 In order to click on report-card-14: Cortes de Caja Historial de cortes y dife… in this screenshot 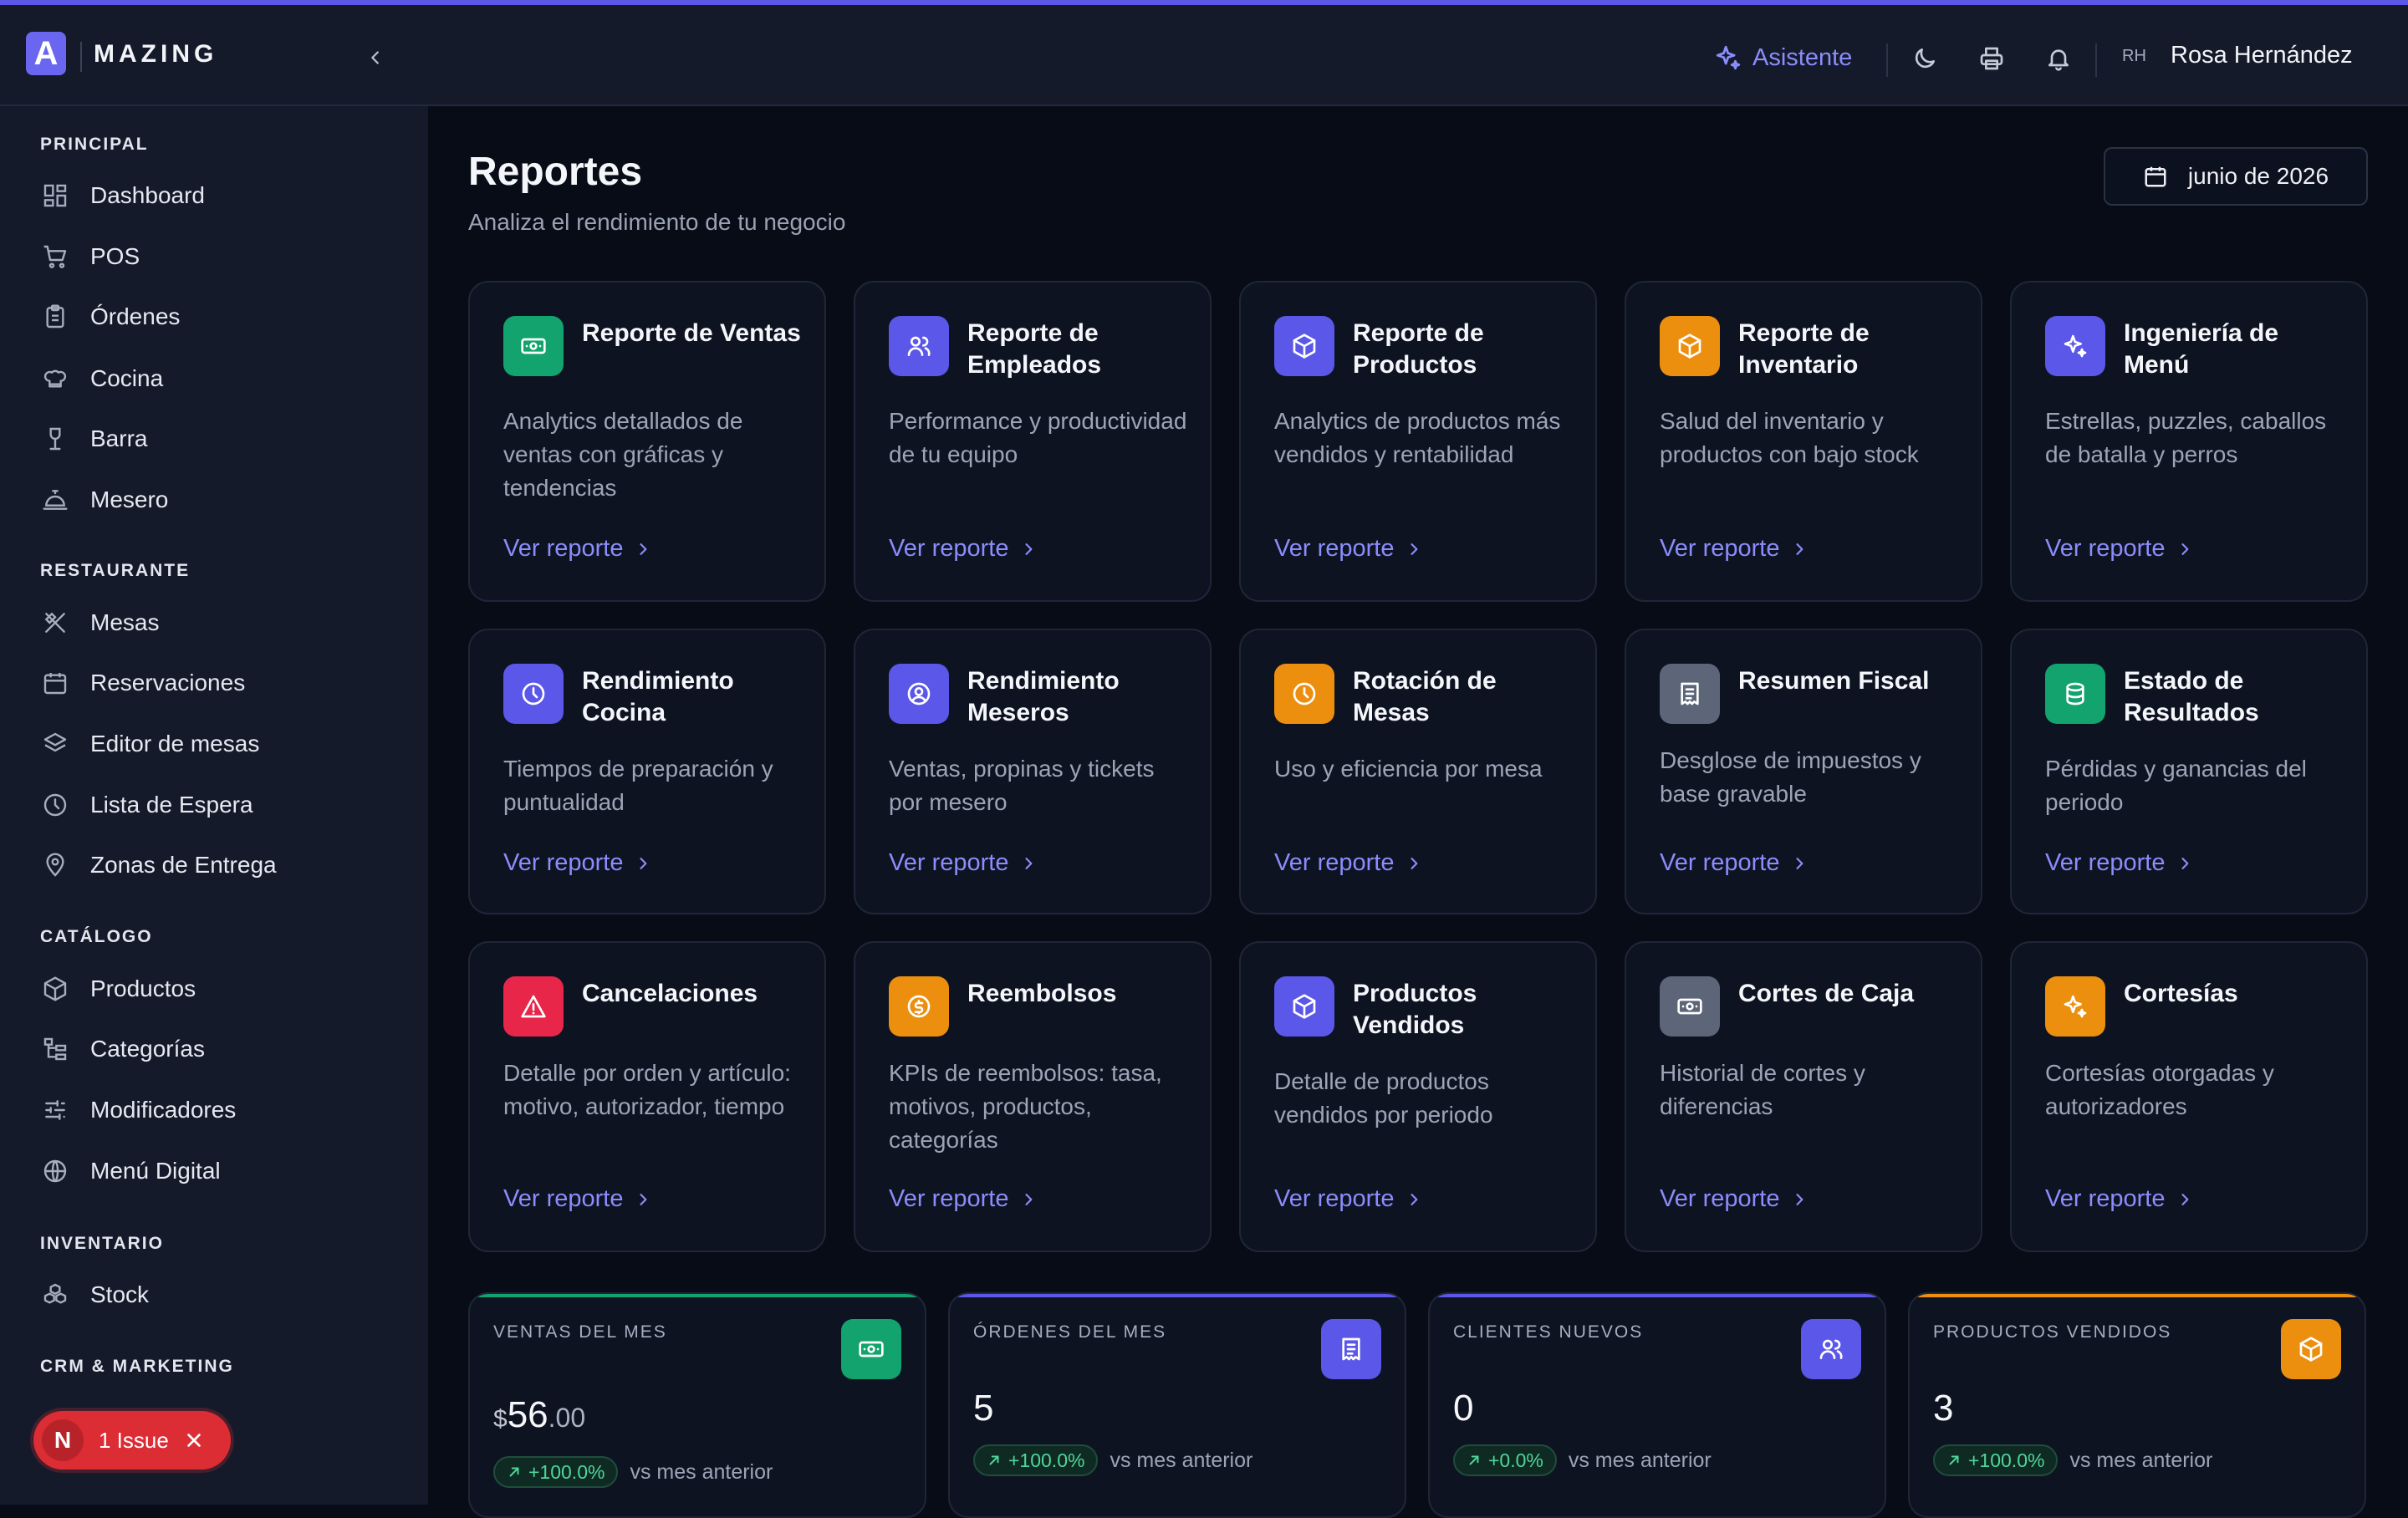, I will do `click(1804, 1096)`.